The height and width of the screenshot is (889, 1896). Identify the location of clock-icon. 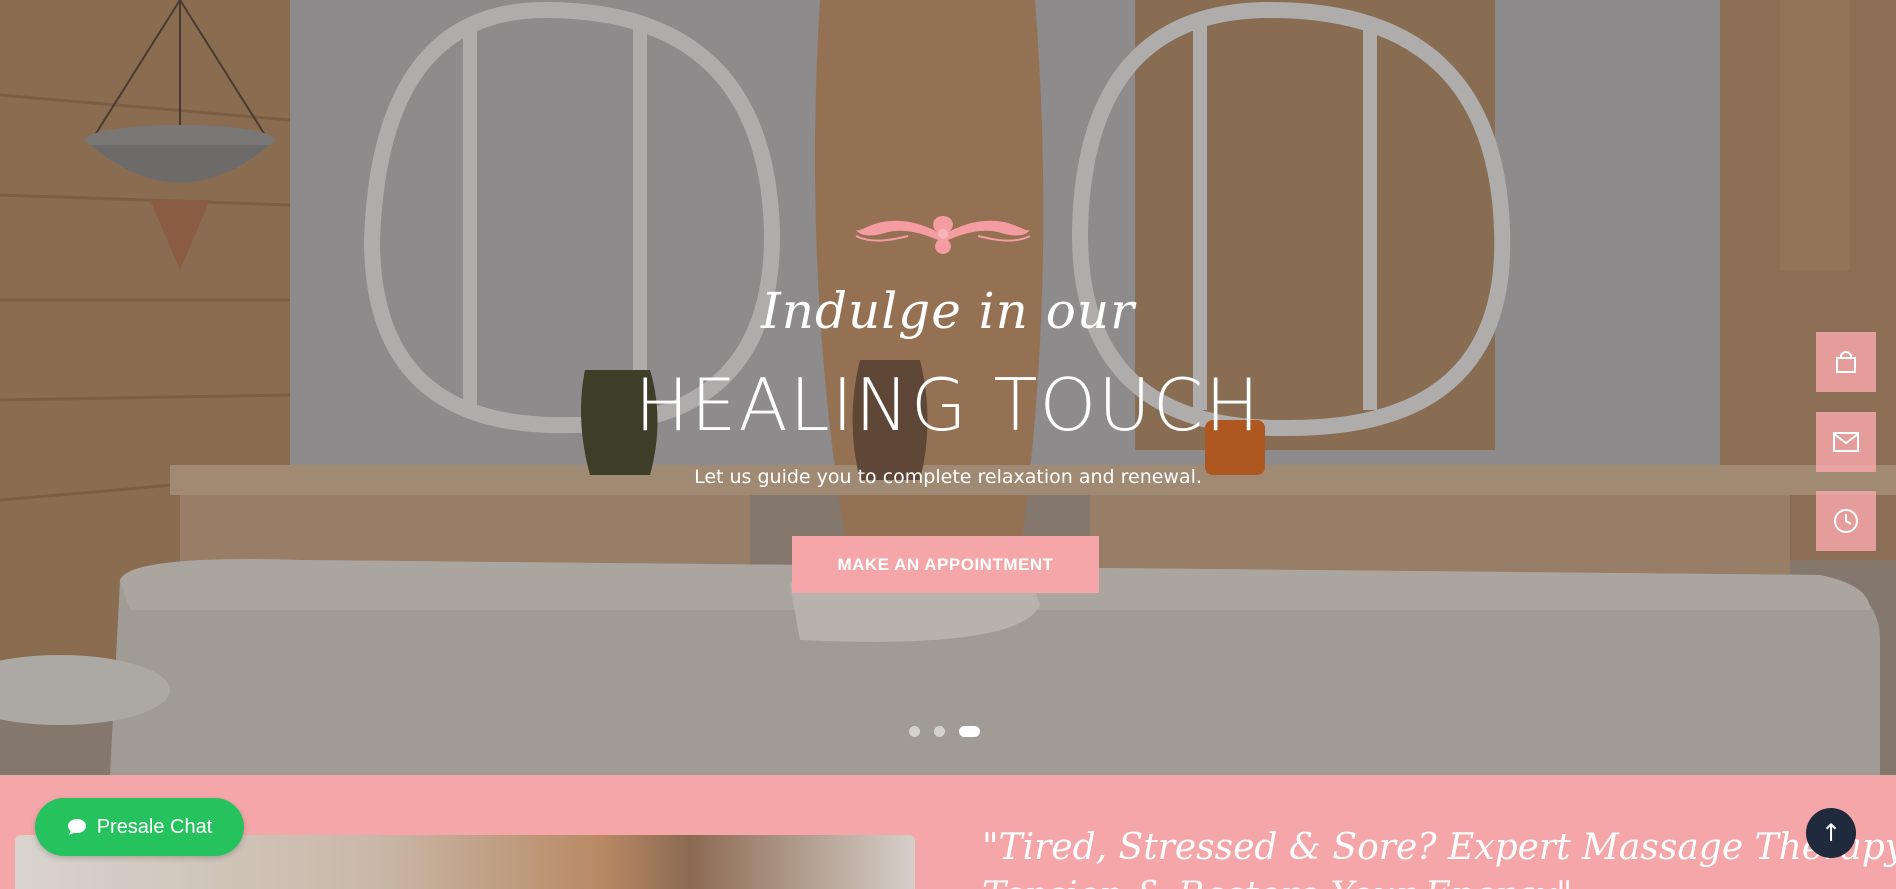
(1846, 521).